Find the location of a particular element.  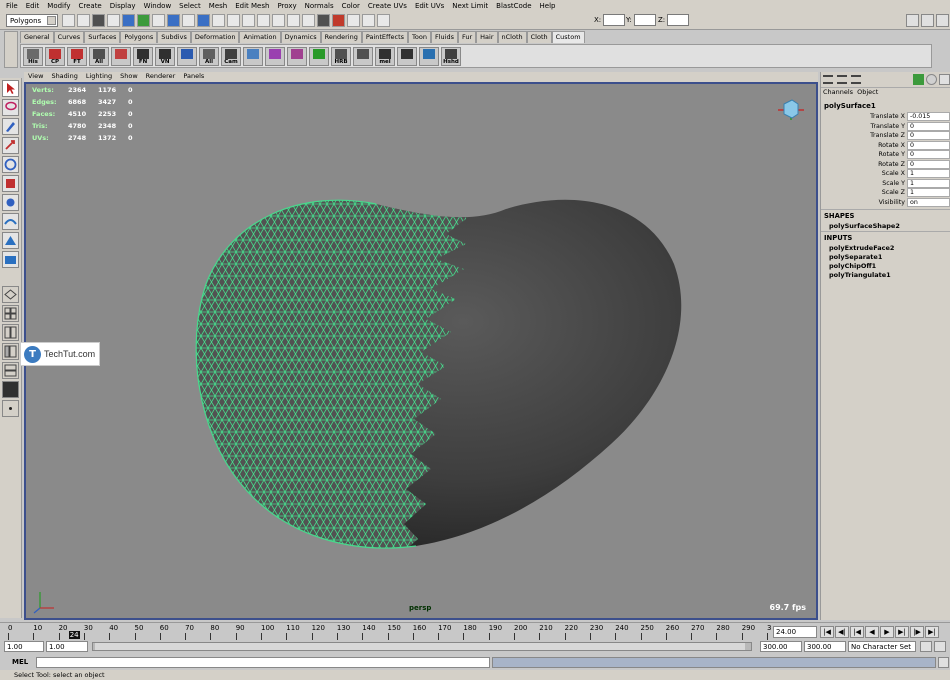

shelf-tab-curves: Curves is located at coordinates (69, 37).